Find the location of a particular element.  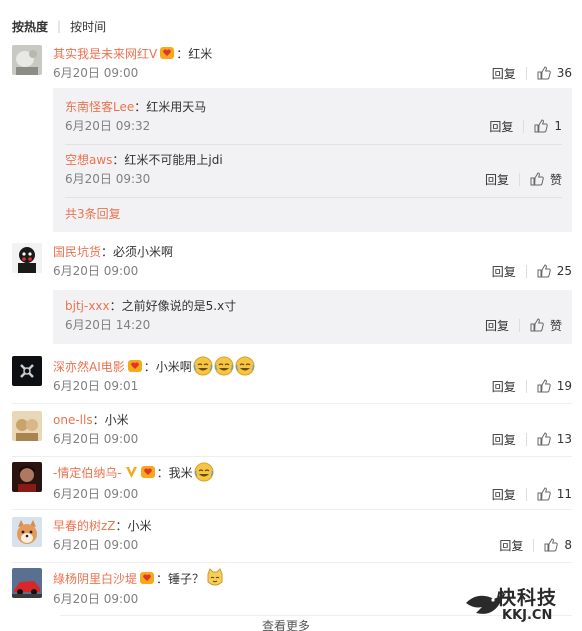

site-watermark: 快科技 KKJ.CN is located at coordinates (519, 605).